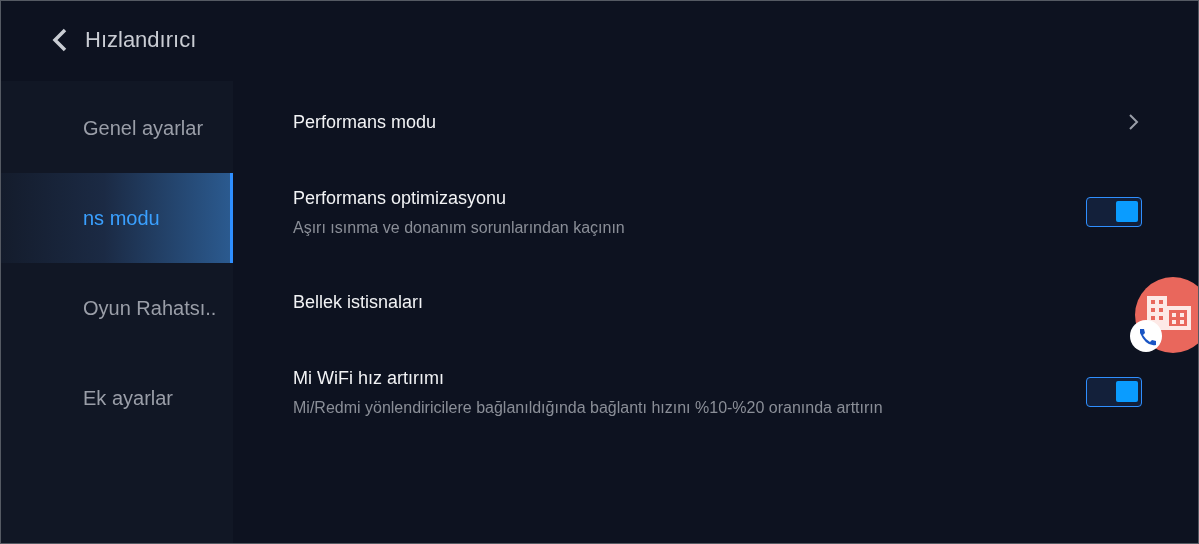 Image resolution: width=1199 pixels, height=544 pixels. I want to click on setting-title: Mi WiFi hız artırımı, so click(368, 378).